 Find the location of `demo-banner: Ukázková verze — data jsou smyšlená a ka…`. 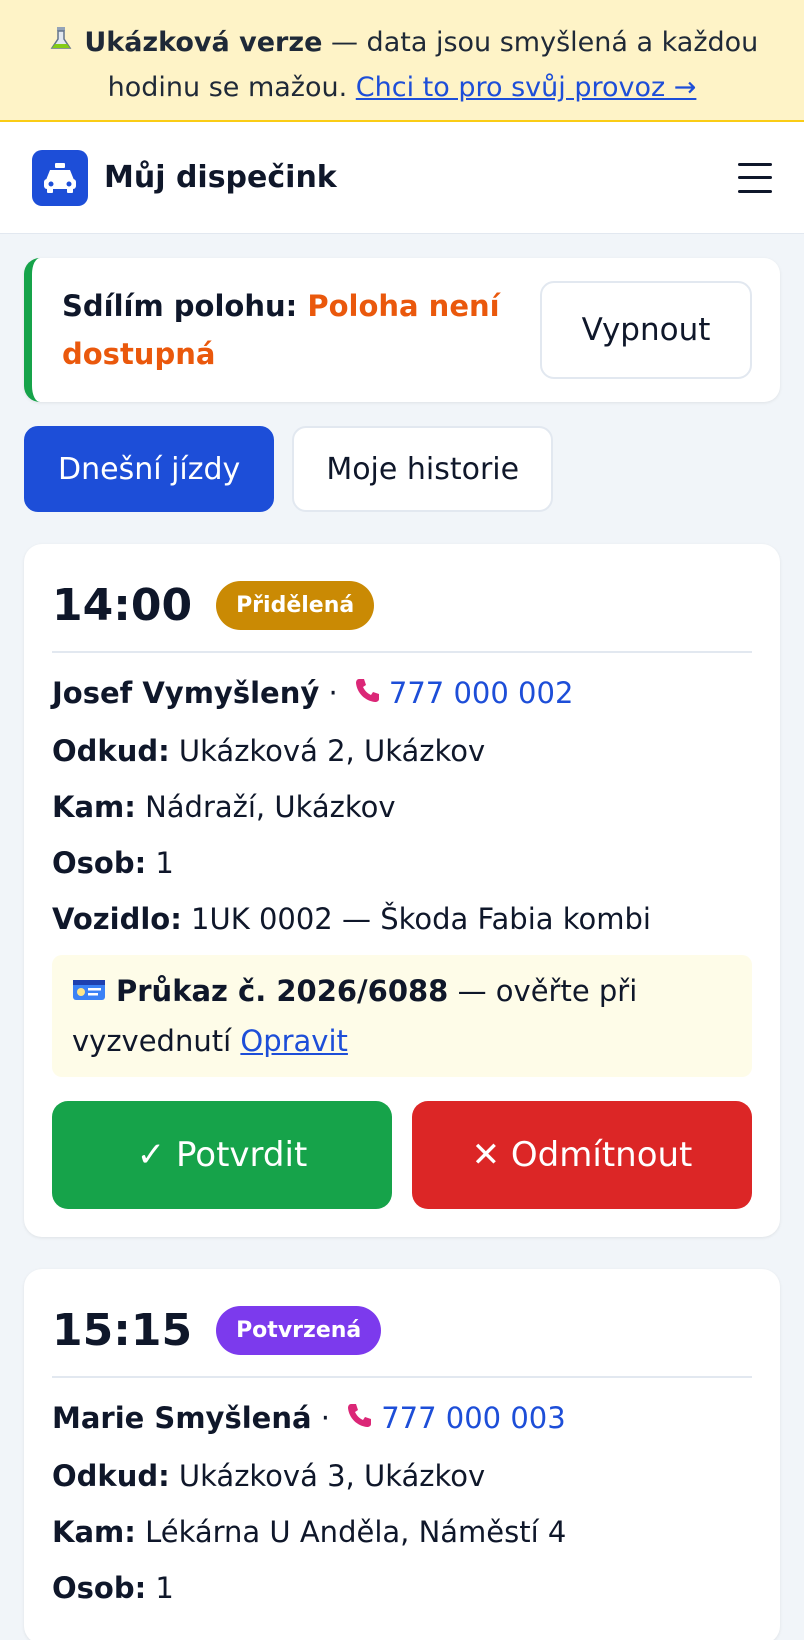

demo-banner: Ukázková verze — data jsou smyšlená a ka… is located at coordinates (402, 61).